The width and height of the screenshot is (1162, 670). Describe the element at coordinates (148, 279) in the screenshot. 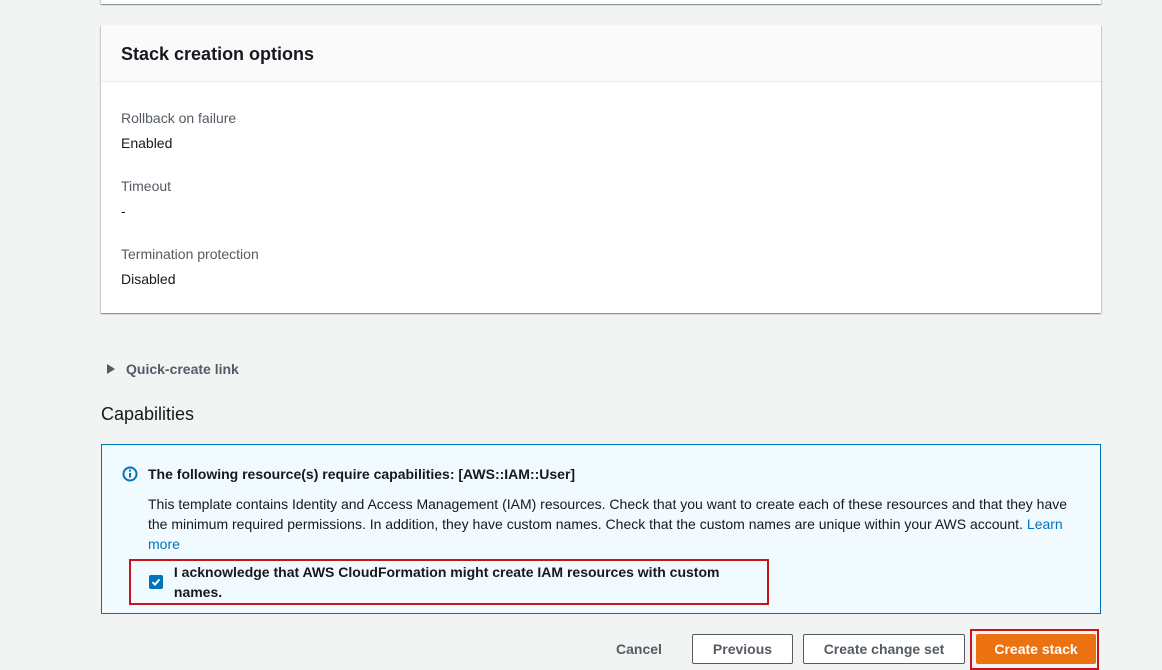

I see `field-value: Disabled` at that location.